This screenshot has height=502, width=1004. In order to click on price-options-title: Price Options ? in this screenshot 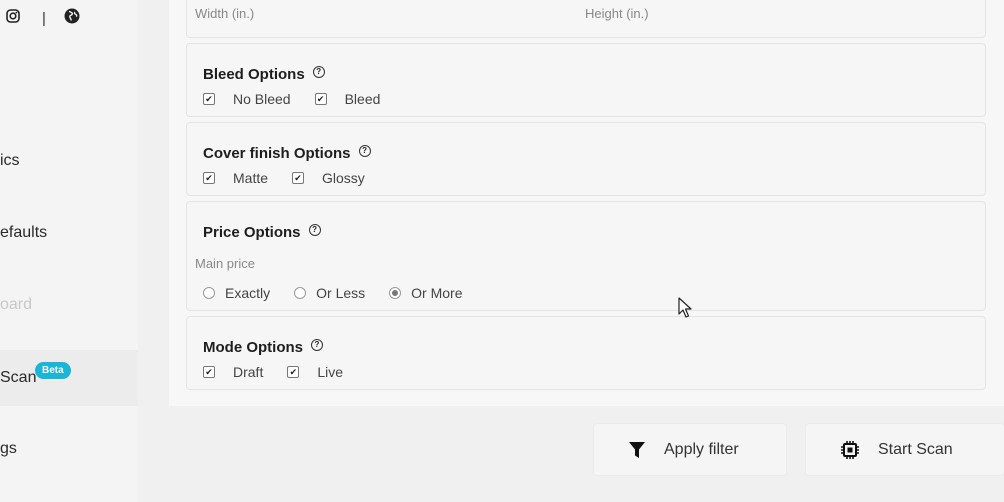, I will do `click(262, 232)`.